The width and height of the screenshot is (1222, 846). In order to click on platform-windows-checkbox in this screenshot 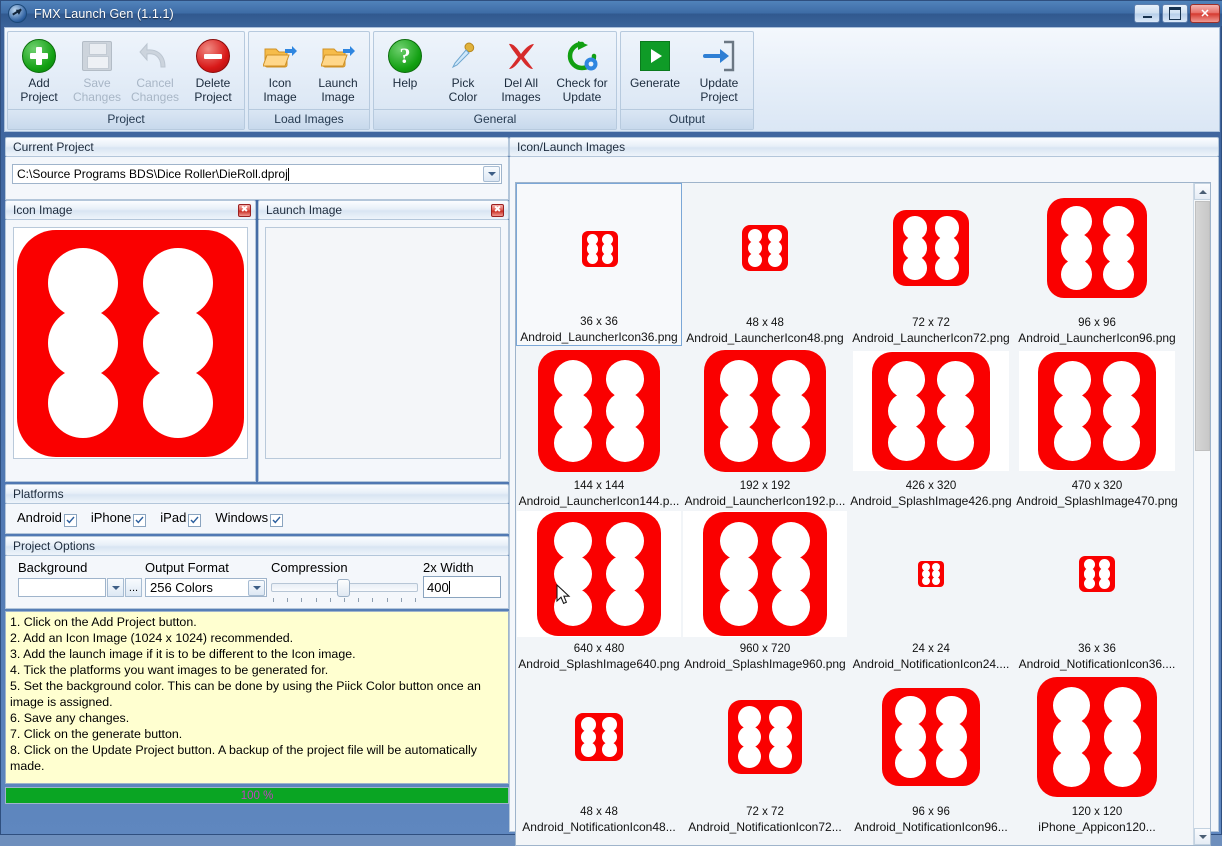, I will do `click(277, 520)`.